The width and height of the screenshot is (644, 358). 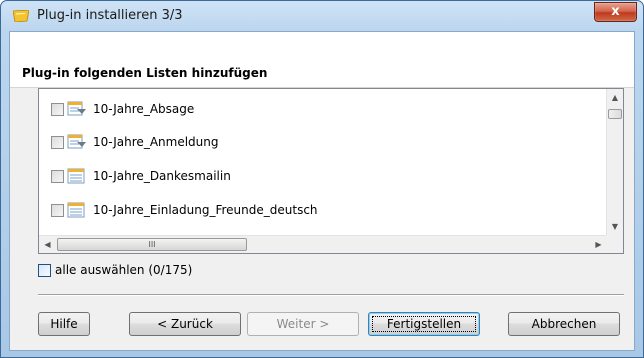 I want to click on close-icon: x, so click(x=615, y=11).